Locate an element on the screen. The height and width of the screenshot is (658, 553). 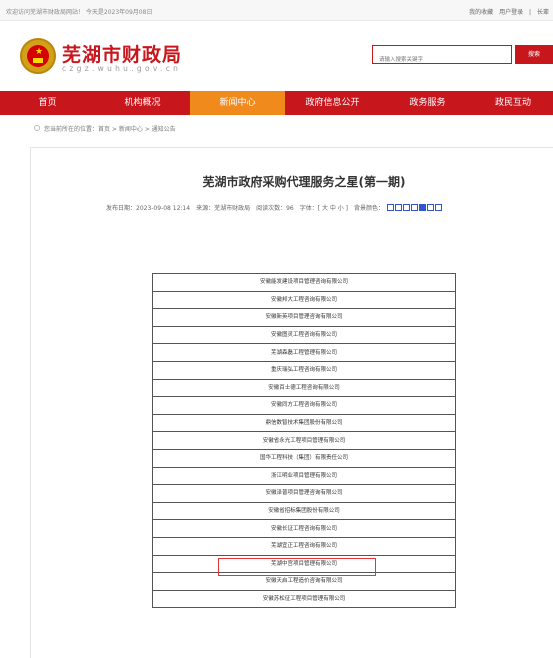
company-cell: 重庆瑞弘工程咨询有限公司 is located at coordinates (304, 370).